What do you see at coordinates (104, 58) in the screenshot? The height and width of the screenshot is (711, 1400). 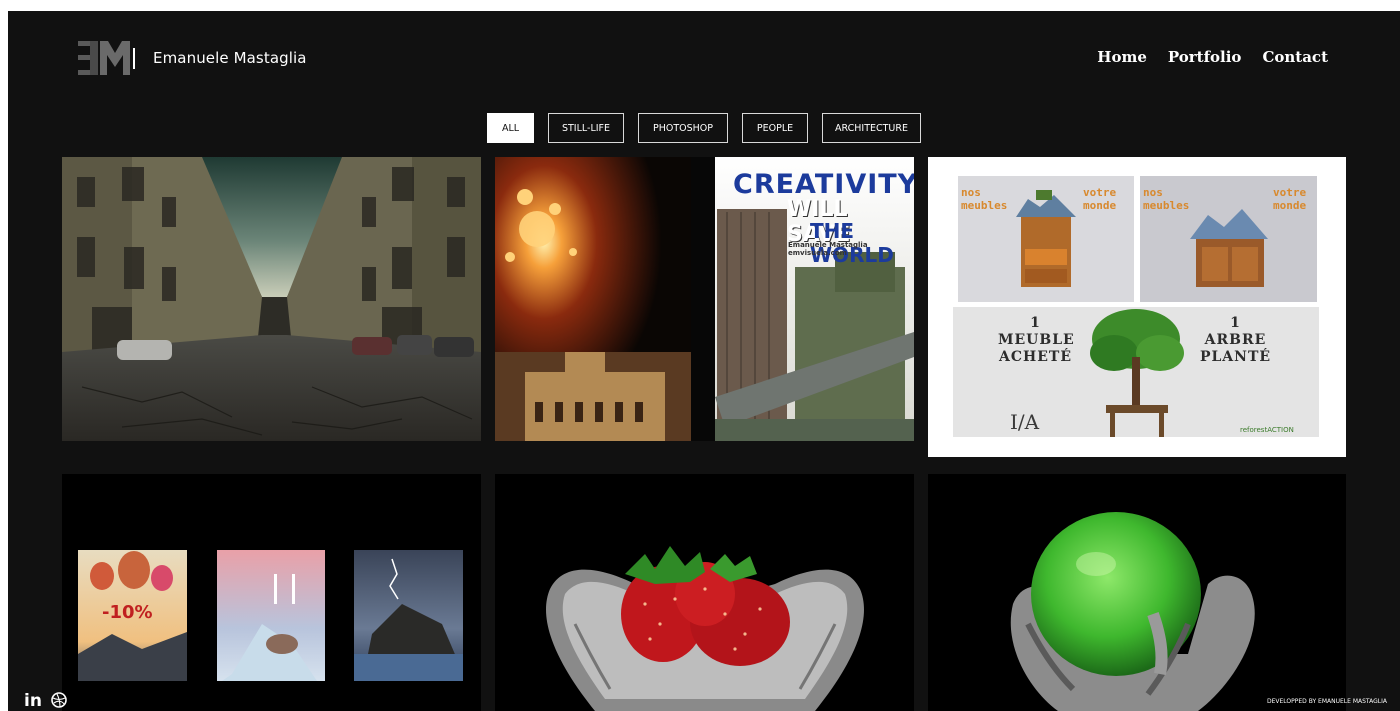 I see `logo-icon` at bounding box center [104, 58].